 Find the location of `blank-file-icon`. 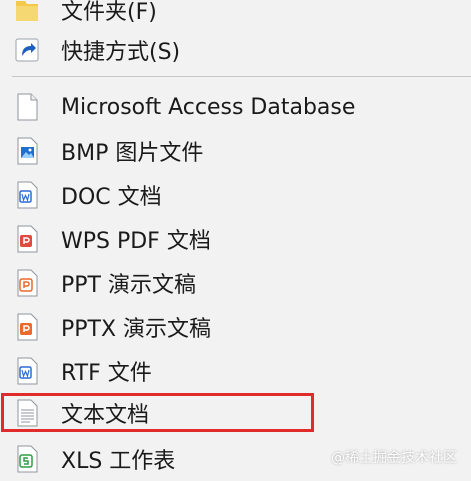

blank-file-icon is located at coordinates (27, 107).